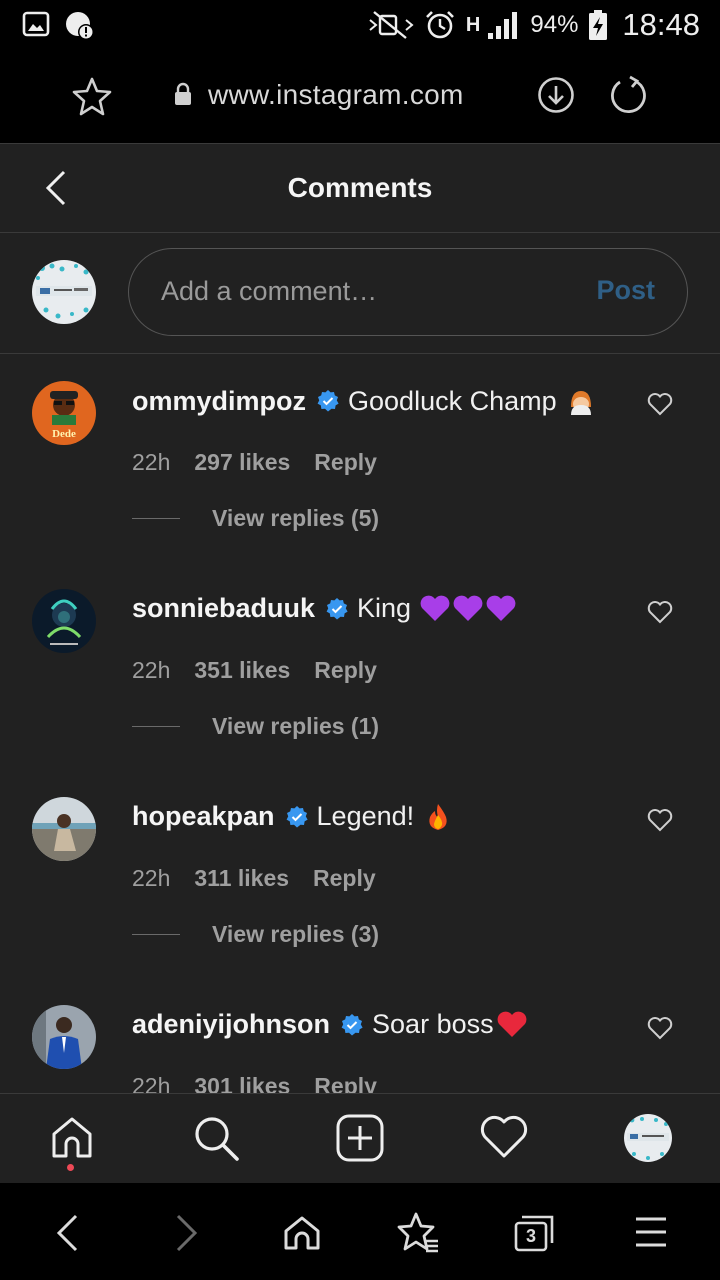 This screenshot has height=1280, width=720. What do you see at coordinates (391, 25) in the screenshot?
I see `mute-icon` at bounding box center [391, 25].